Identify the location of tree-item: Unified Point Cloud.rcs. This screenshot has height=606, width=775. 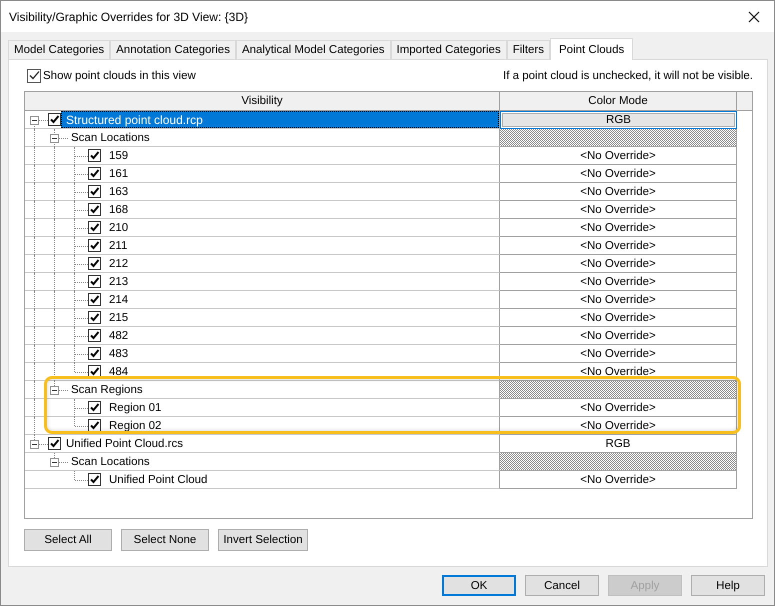
(280, 443).